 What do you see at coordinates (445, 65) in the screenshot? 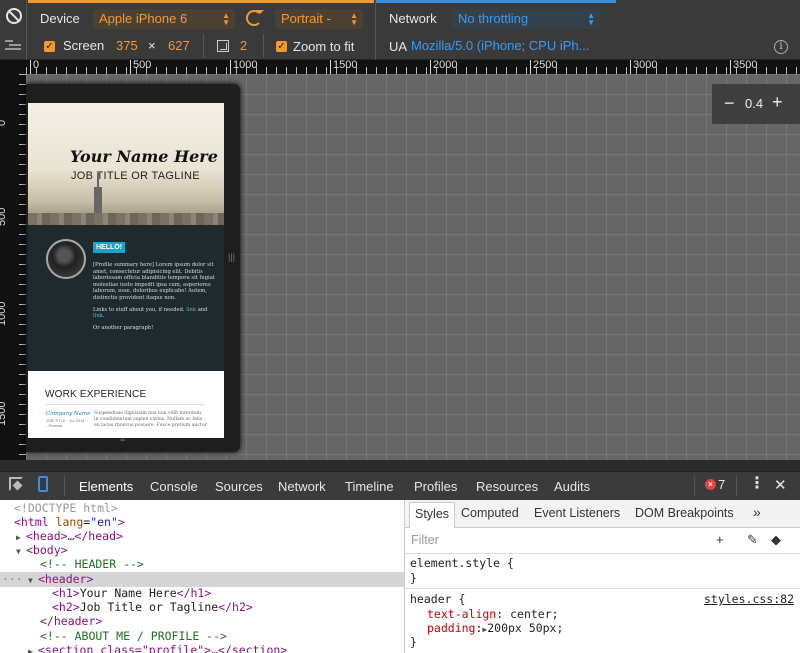
I see `ruler-label: 2000` at bounding box center [445, 65].